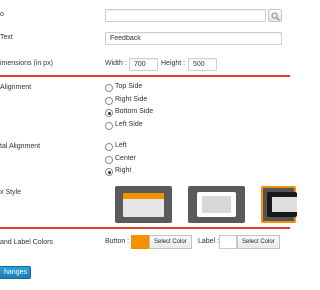 The height and width of the screenshot is (290, 320). What do you see at coordinates (26, 242) in the screenshot?
I see `colors-row-label: and Label Colors` at bounding box center [26, 242].